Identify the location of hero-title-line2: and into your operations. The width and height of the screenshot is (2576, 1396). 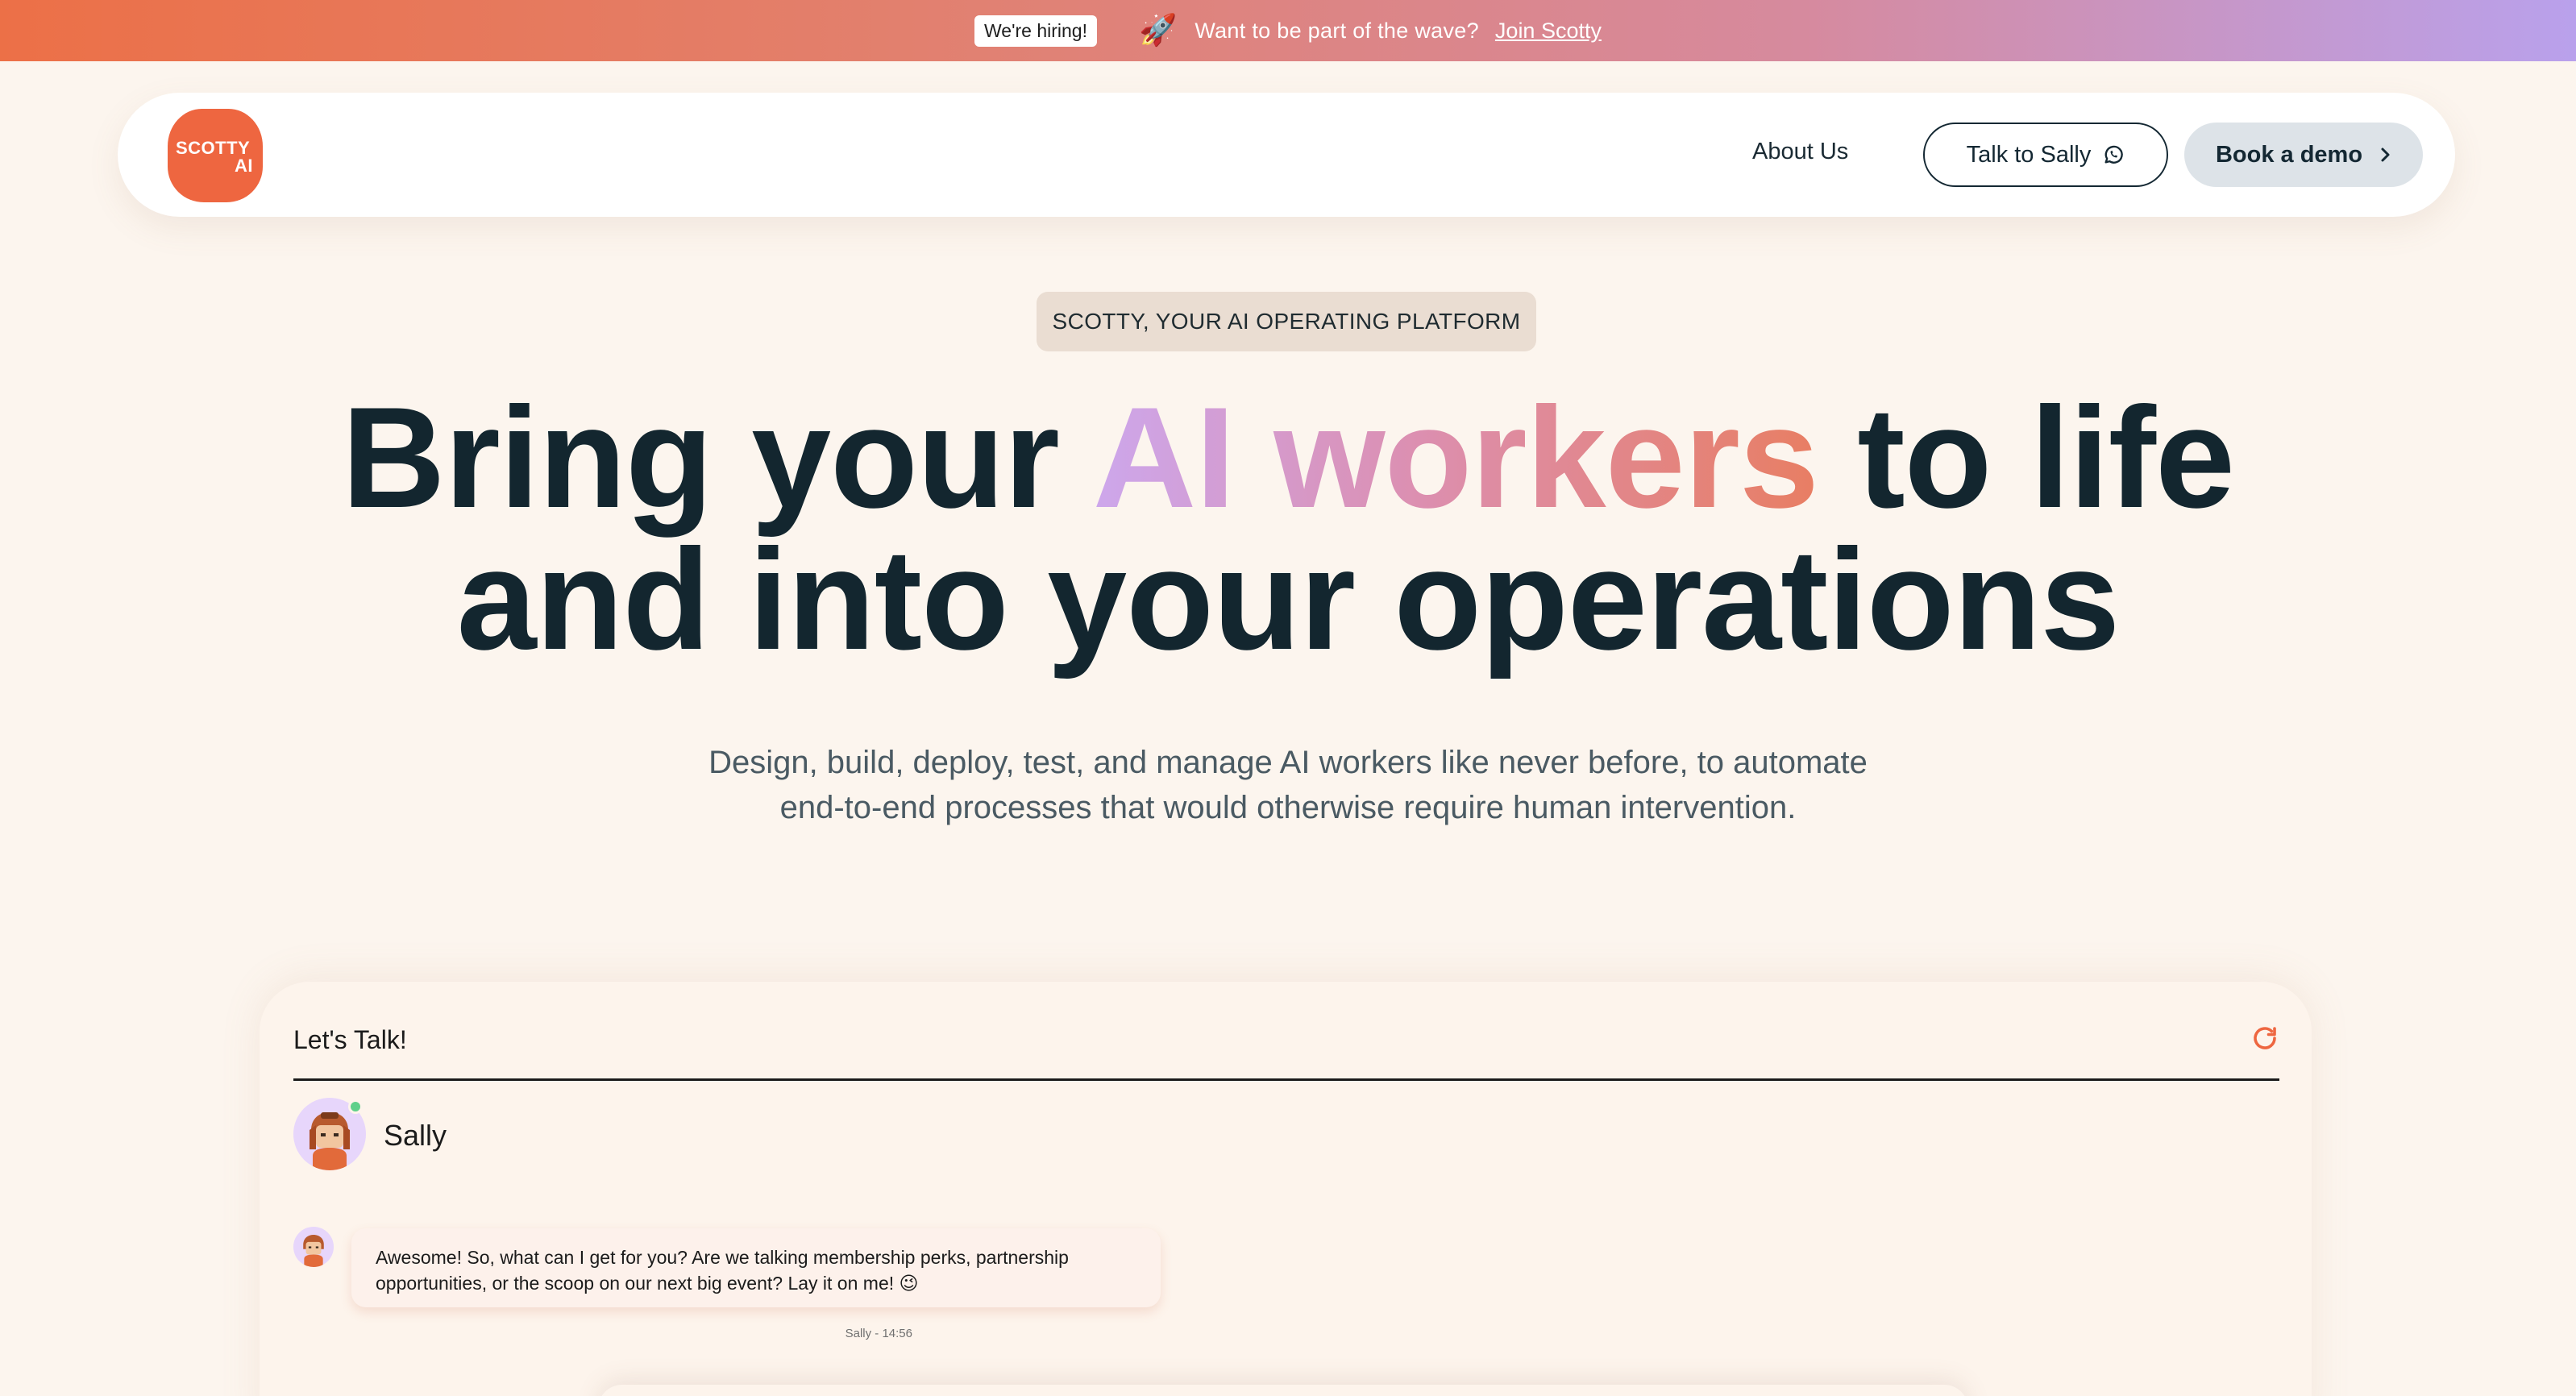
(1288, 599).